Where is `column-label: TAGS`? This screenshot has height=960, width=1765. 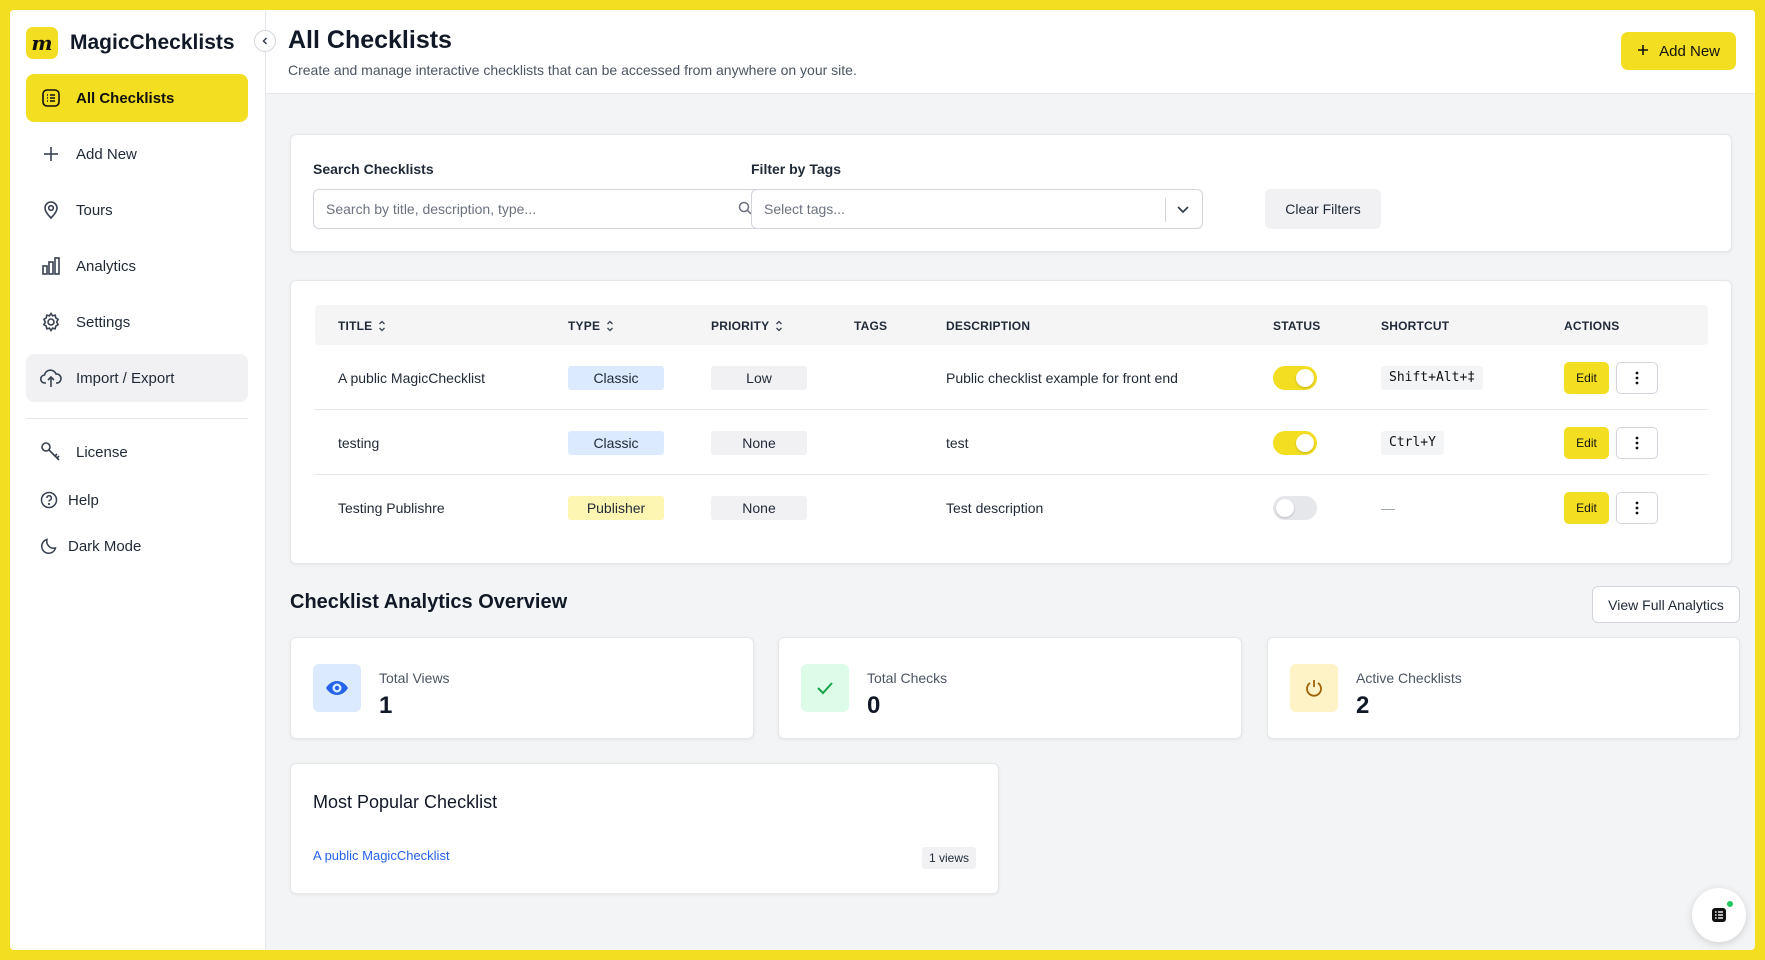
column-label: TAGS is located at coordinates (871, 326).